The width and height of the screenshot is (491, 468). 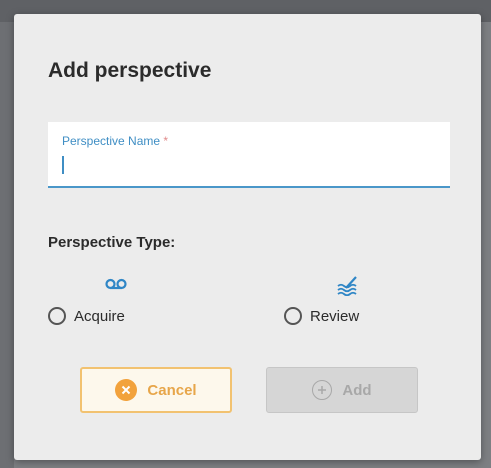 I want to click on cancel-icon, so click(x=126, y=390).